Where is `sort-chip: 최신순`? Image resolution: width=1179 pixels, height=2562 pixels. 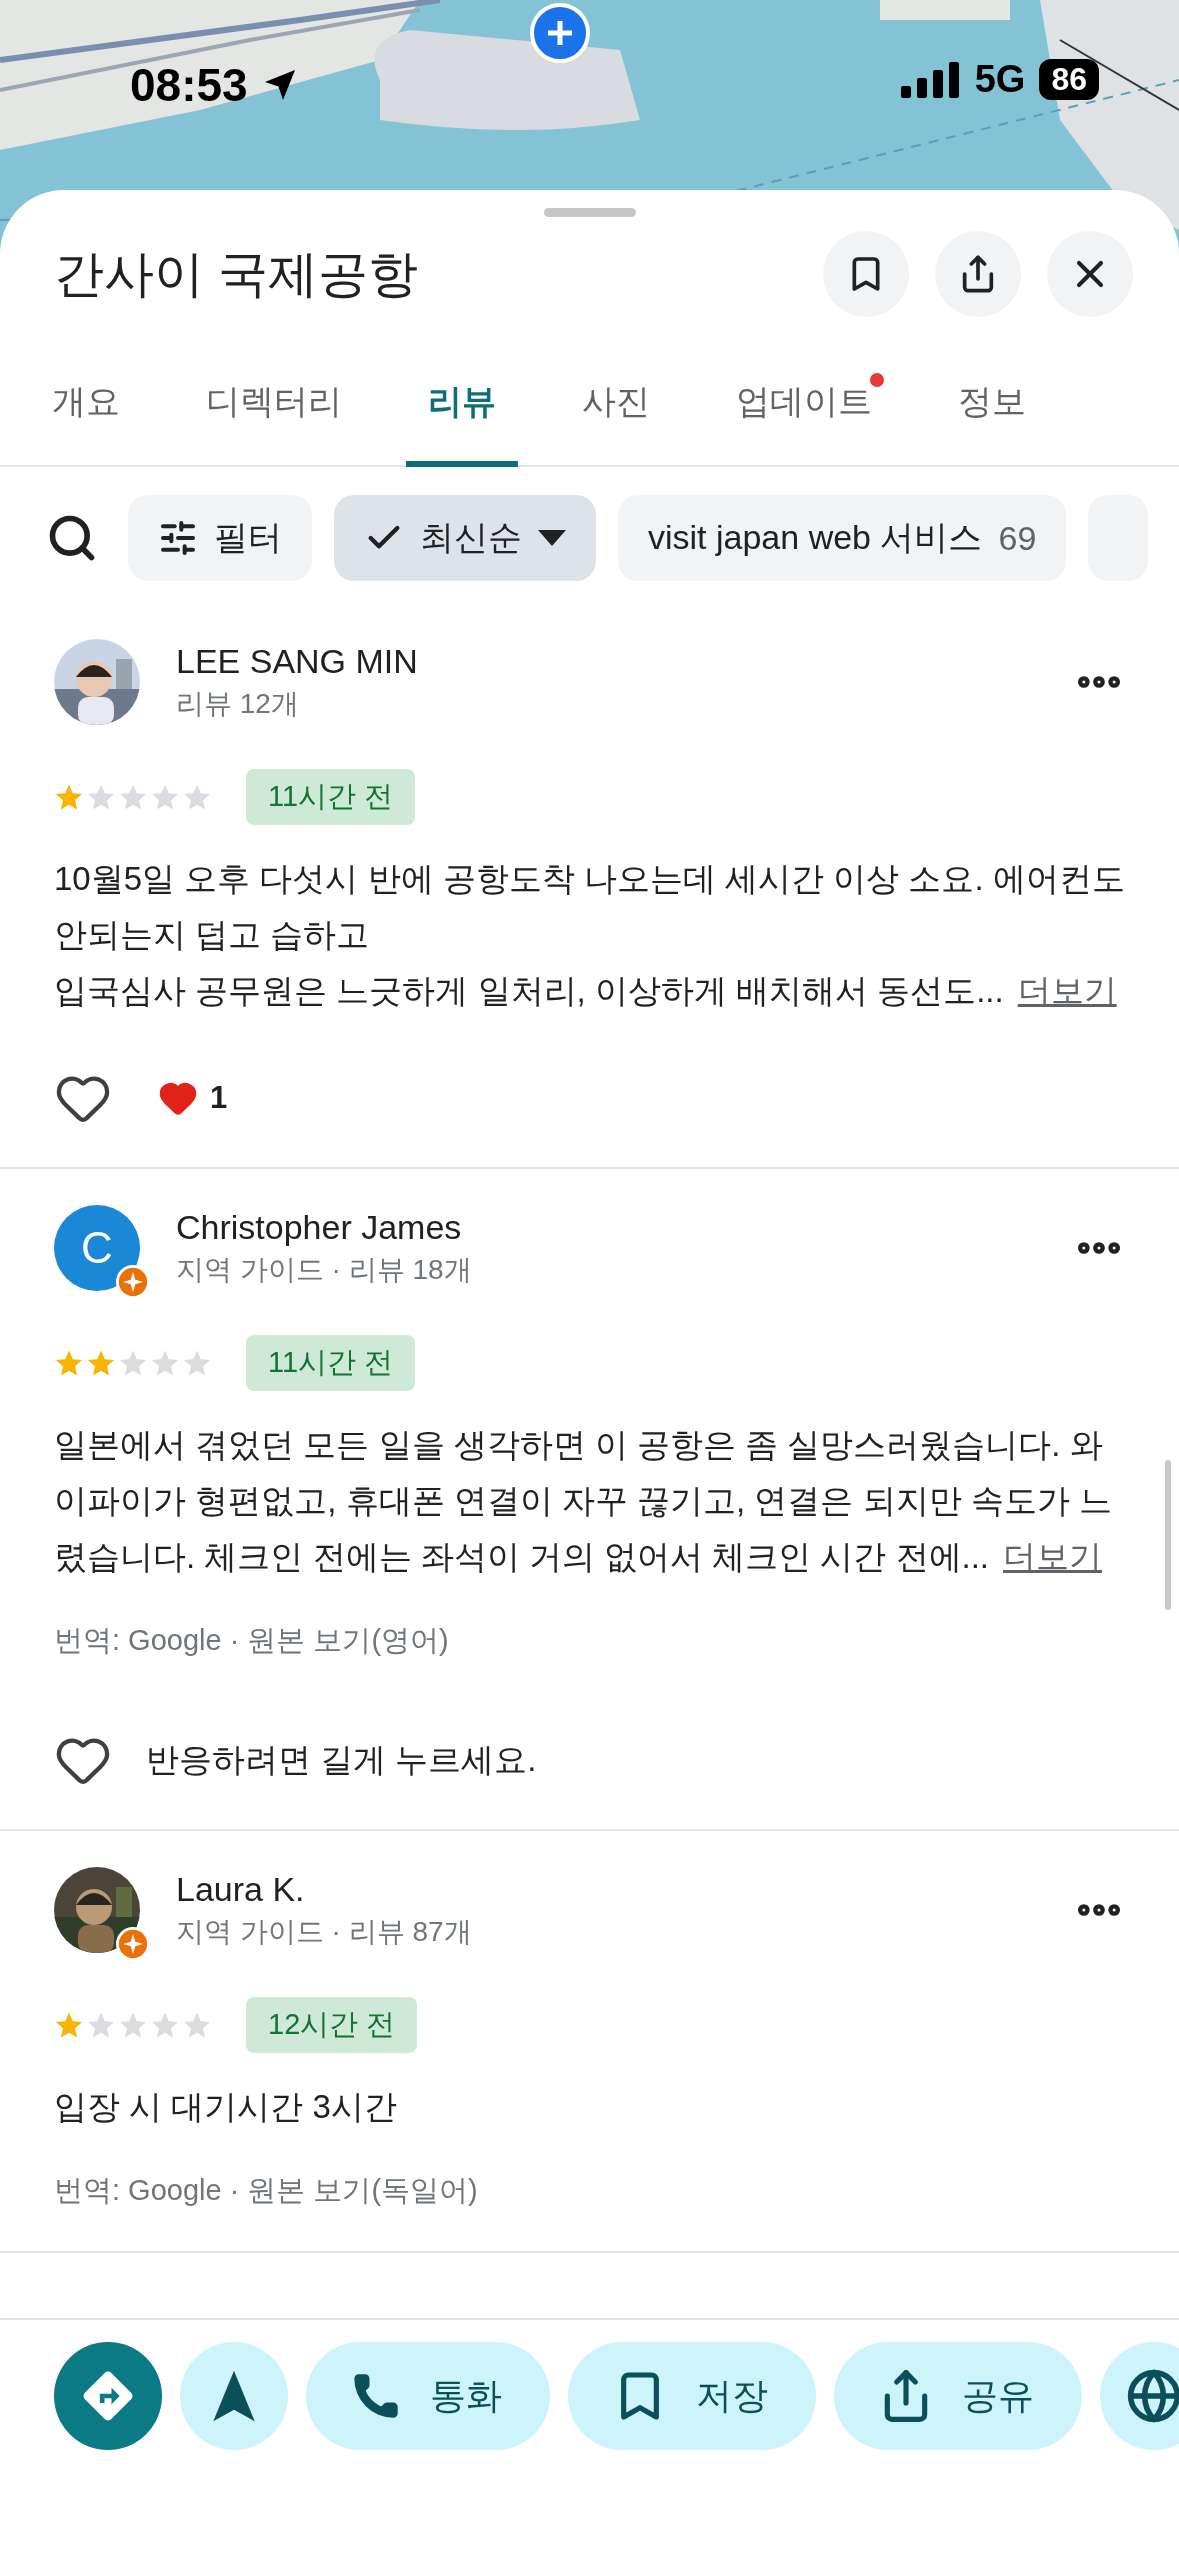
sort-chip: 최신순 is located at coordinates (465, 538).